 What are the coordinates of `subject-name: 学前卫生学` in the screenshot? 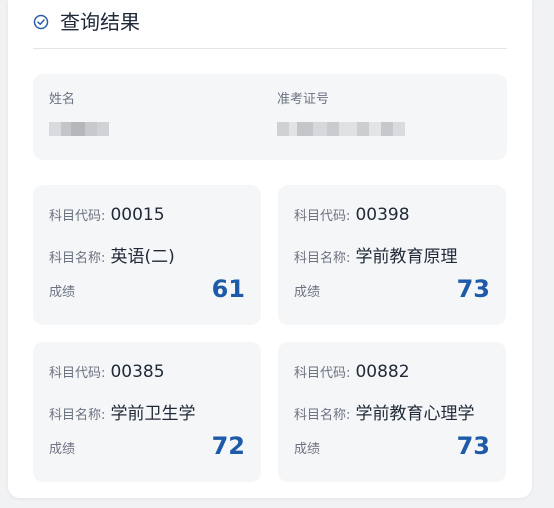 It's located at (153, 414).